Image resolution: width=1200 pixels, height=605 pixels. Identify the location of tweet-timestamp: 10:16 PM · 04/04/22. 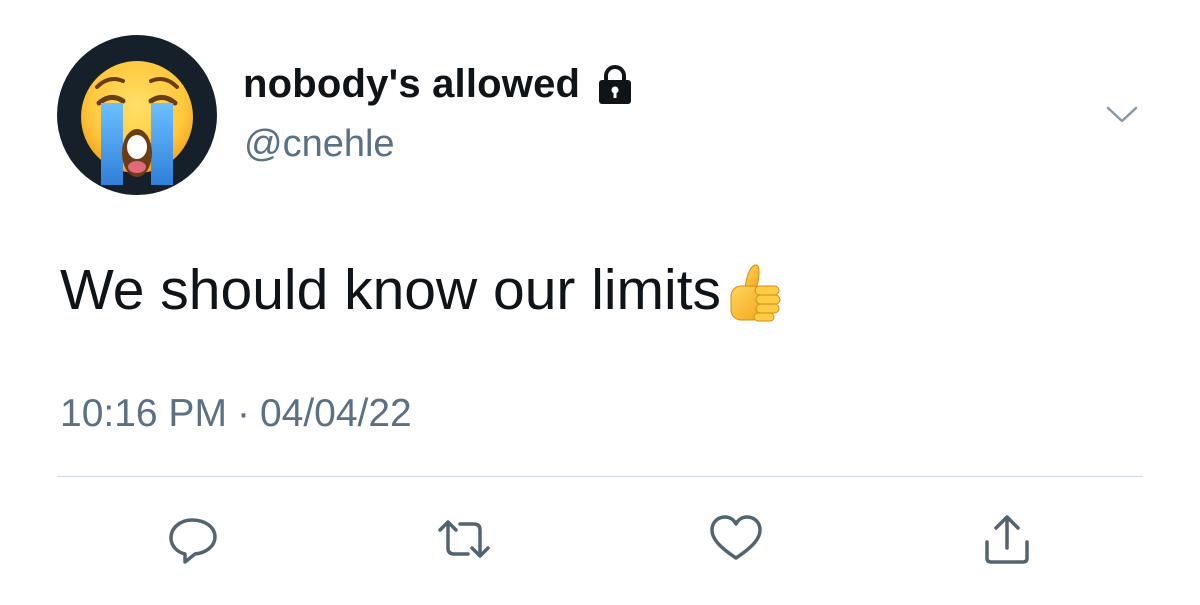
(236, 414).